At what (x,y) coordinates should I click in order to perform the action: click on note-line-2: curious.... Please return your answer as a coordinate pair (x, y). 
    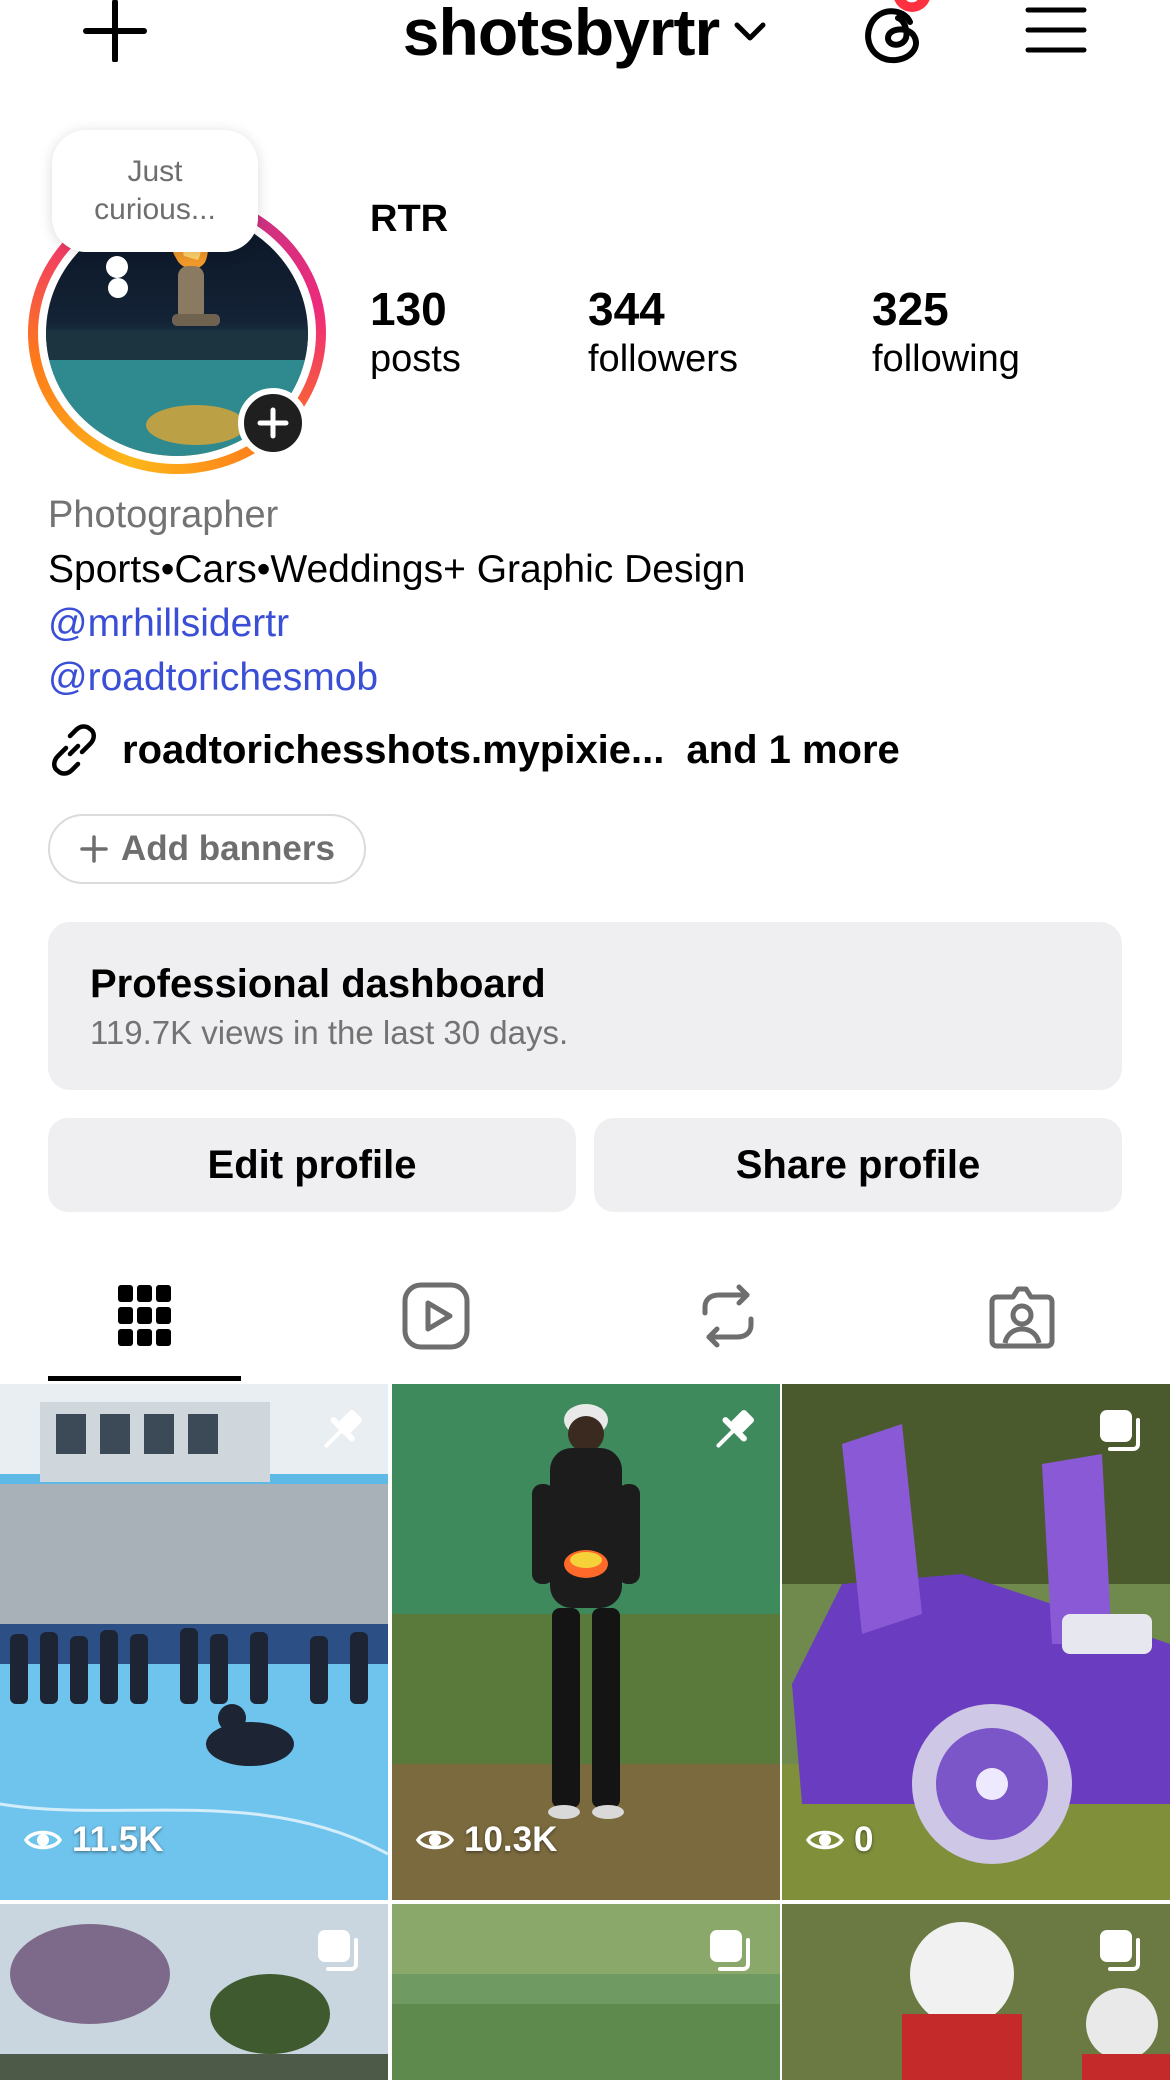
    Looking at the image, I should click on (155, 209).